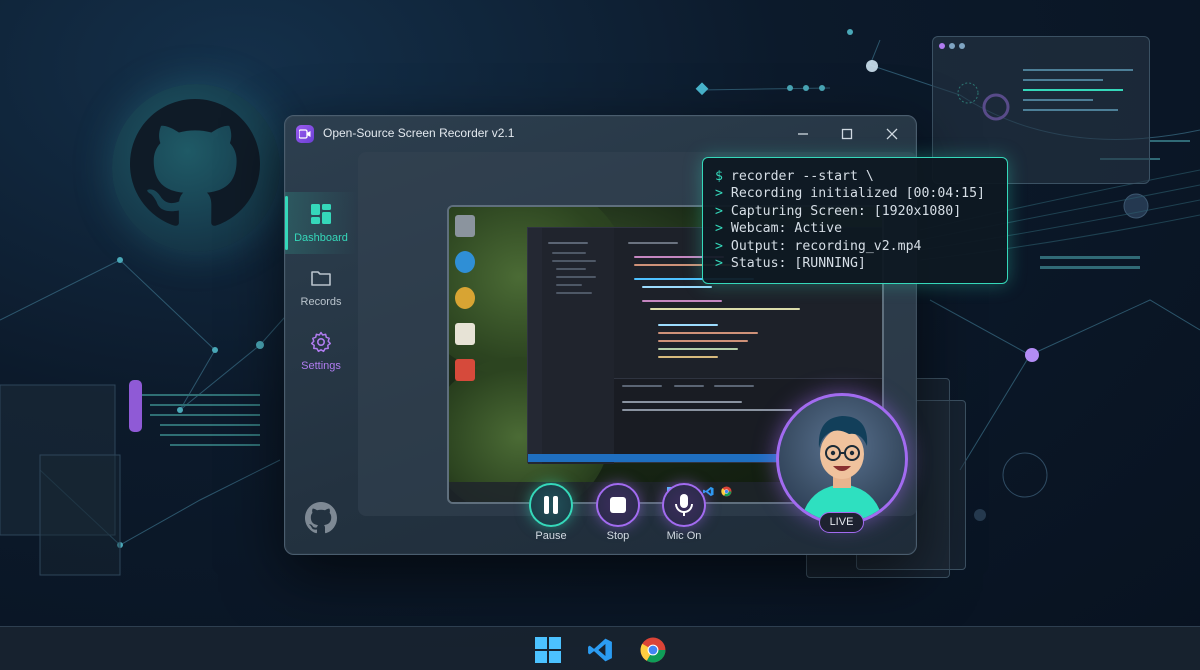 The height and width of the screenshot is (670, 1200). I want to click on terminal-line: > Output: recording_v2.mp4, so click(818, 246).